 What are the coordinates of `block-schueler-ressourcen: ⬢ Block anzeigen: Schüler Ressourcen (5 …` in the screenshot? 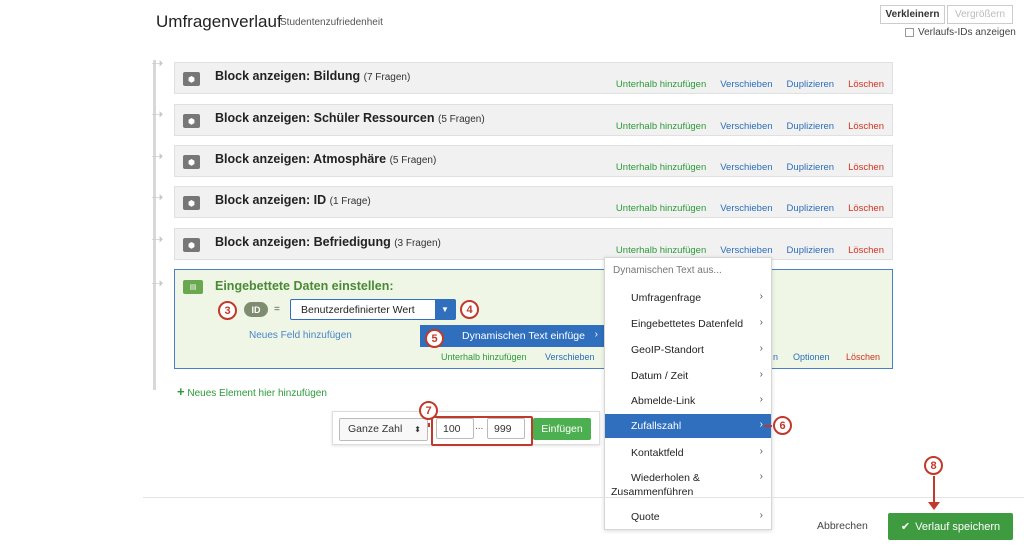 It's located at (533, 120).